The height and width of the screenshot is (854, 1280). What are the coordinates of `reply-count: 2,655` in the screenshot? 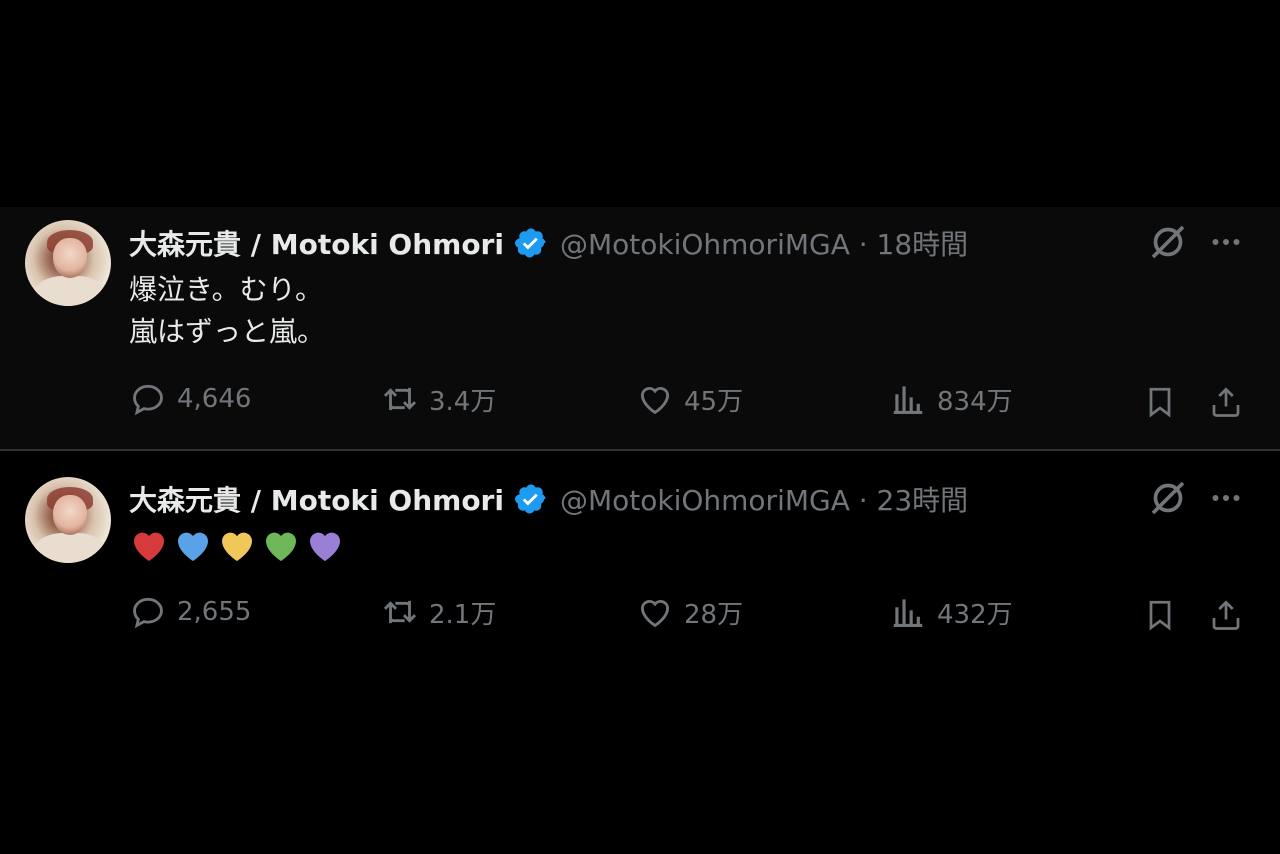 It's located at (214, 612).